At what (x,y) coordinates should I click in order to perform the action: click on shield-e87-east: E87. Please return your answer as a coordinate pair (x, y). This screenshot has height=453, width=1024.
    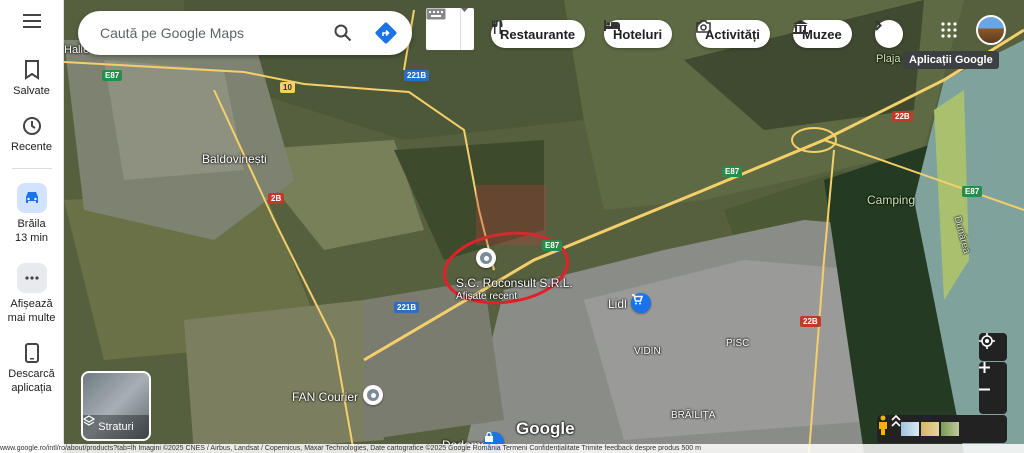
    Looking at the image, I should click on (732, 171).